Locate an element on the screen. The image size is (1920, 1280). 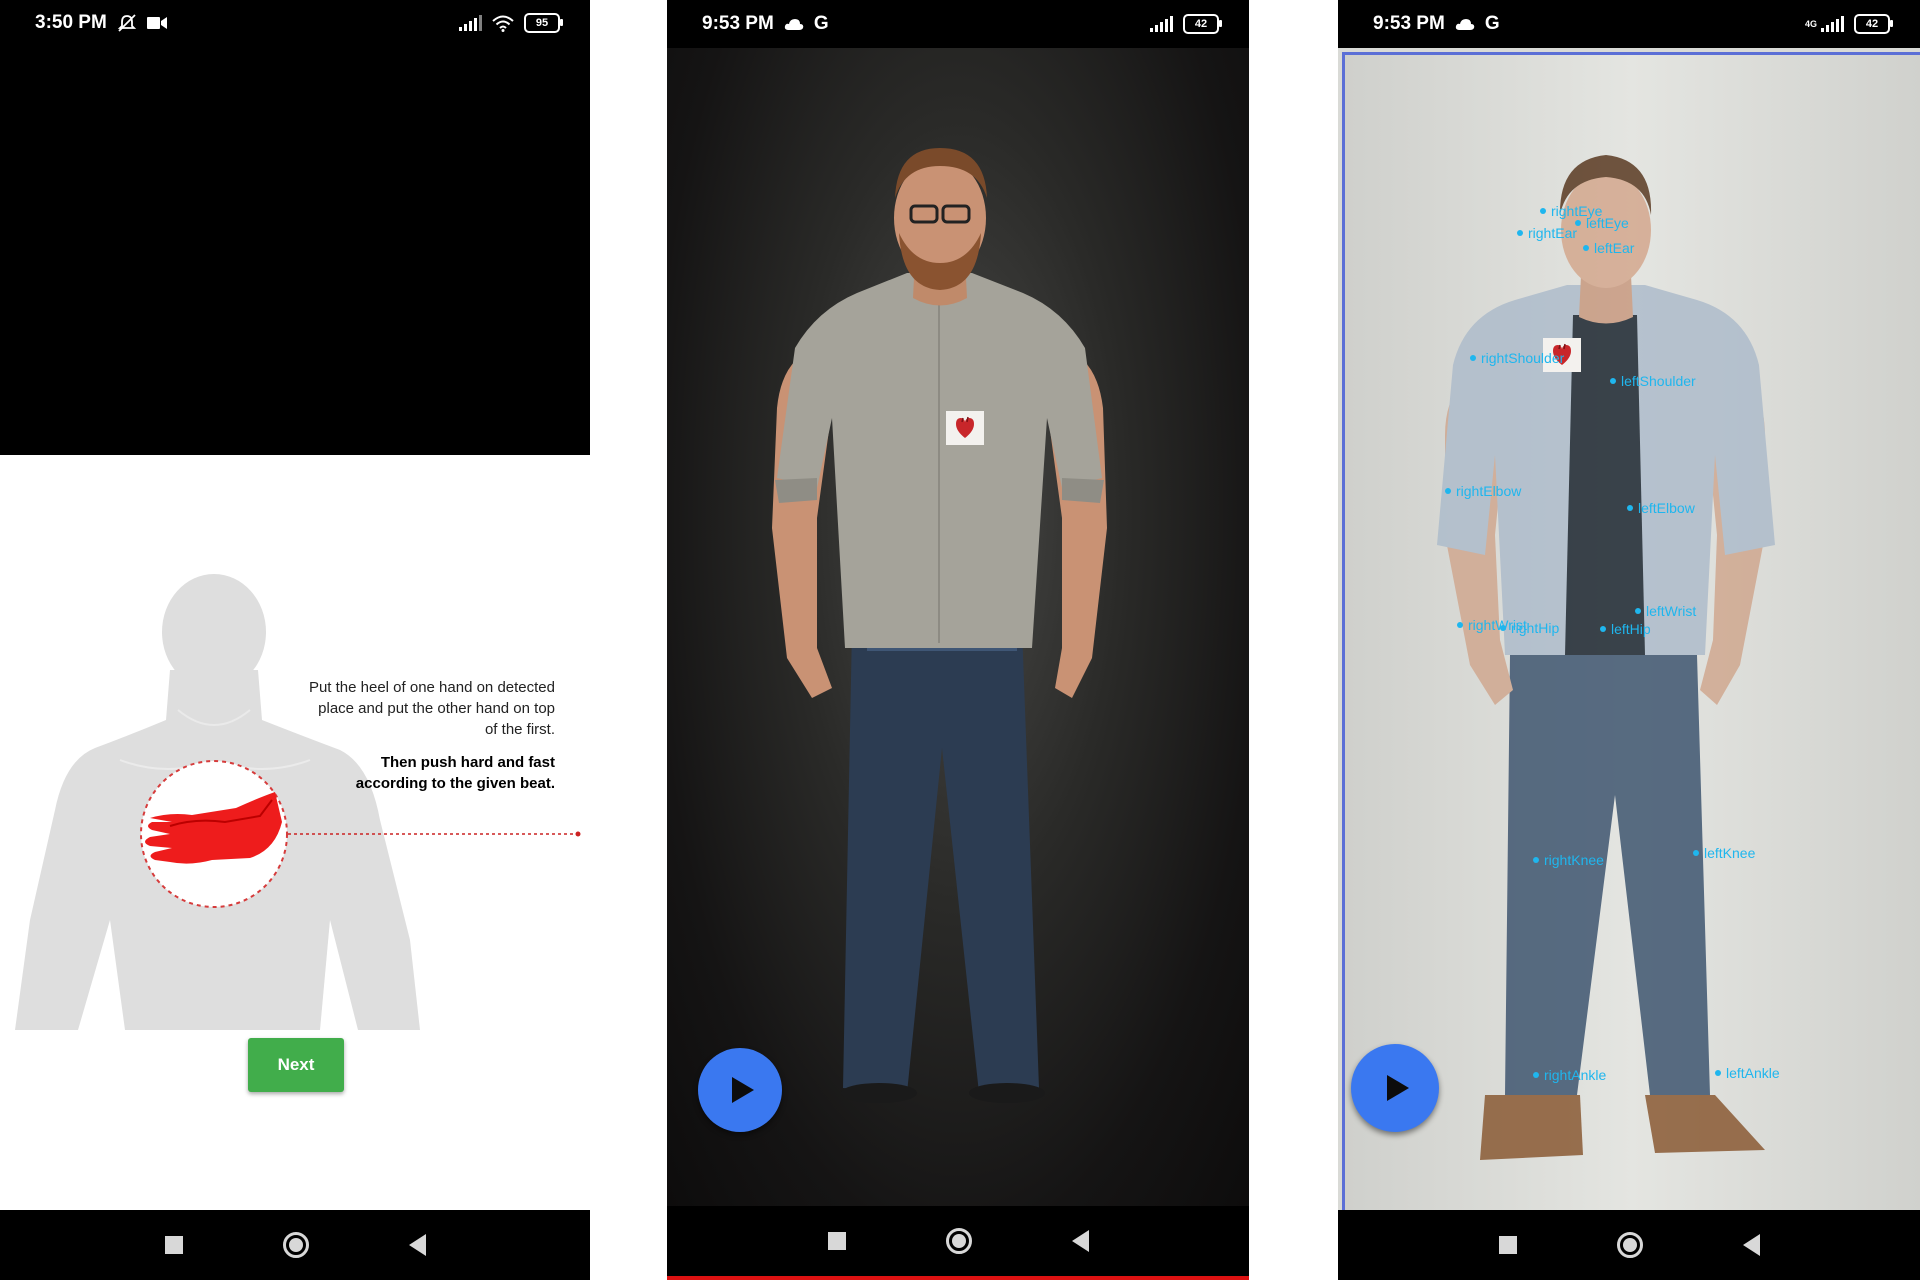
keypoint-left-knee: leftKnee is located at coordinates (1724, 853).